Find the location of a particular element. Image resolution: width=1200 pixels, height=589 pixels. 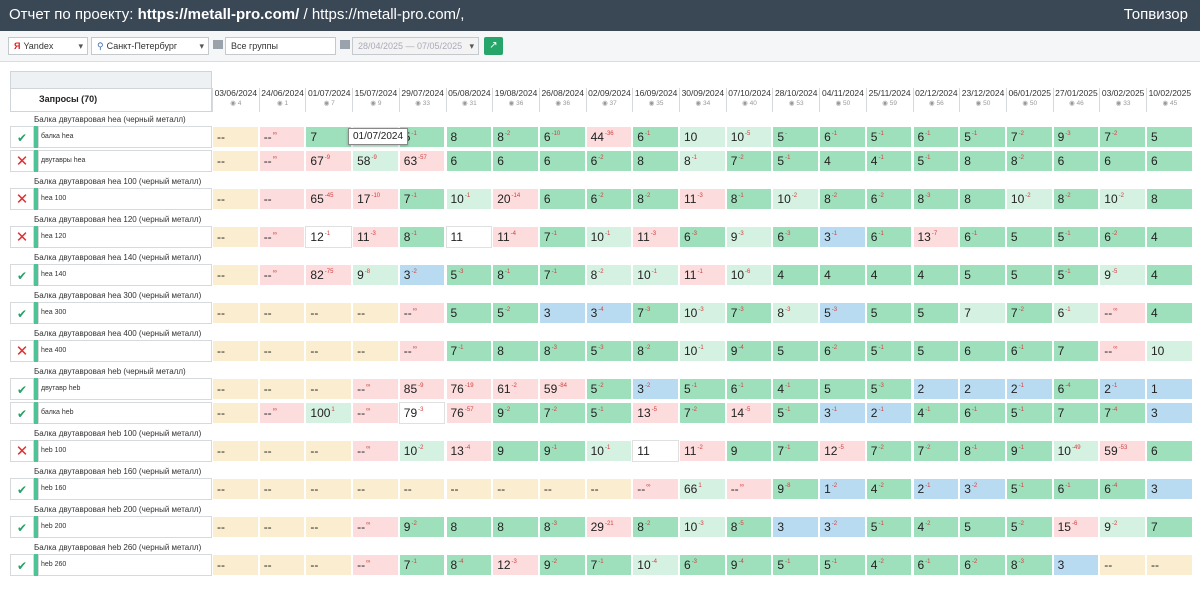

position-cell: 76-19 is located at coordinates (469, 389).